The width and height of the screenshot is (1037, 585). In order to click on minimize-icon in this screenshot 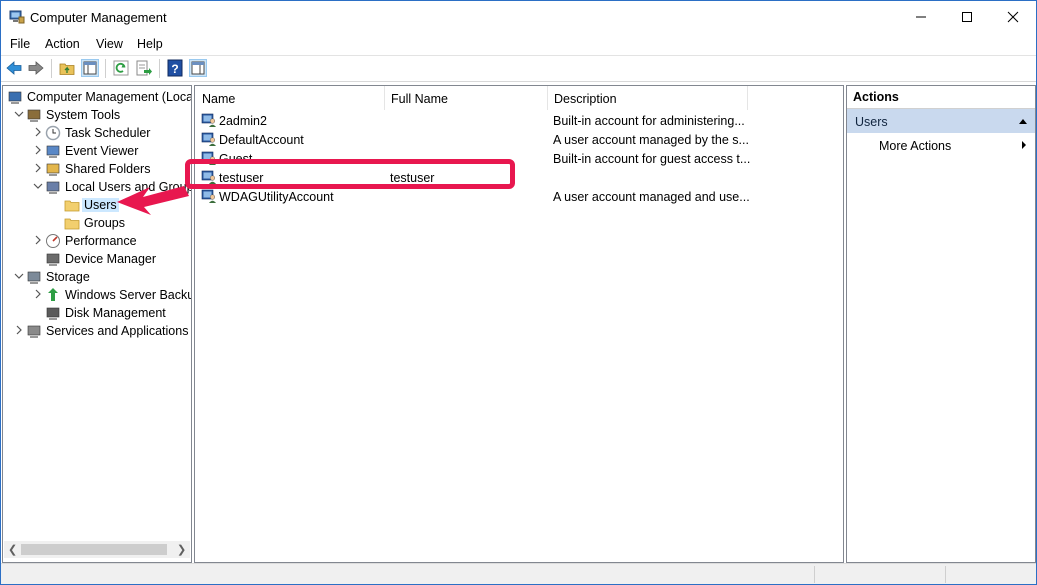, I will do `click(921, 17)`.